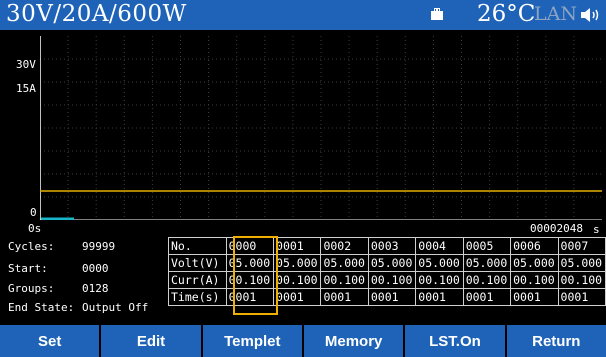 This screenshot has height=357, width=606. I want to click on table-cell: 0007, so click(581, 246).